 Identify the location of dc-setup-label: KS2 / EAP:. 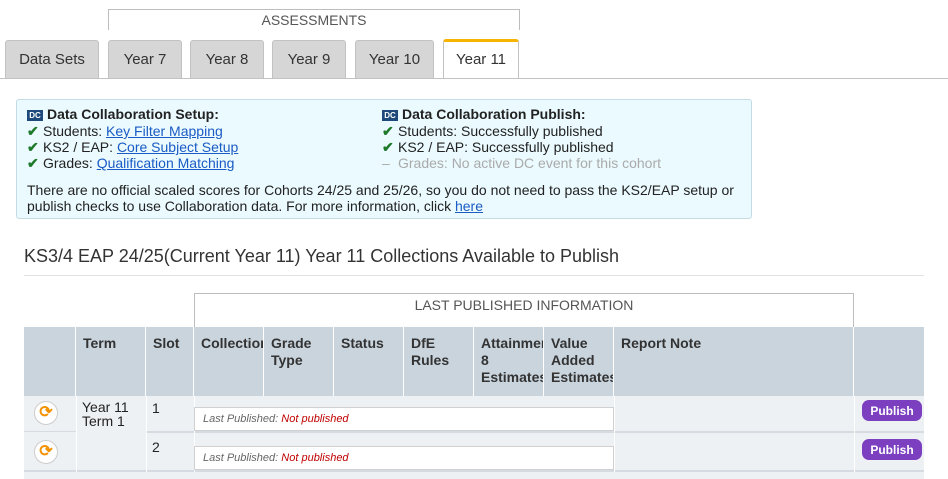
(78, 147).